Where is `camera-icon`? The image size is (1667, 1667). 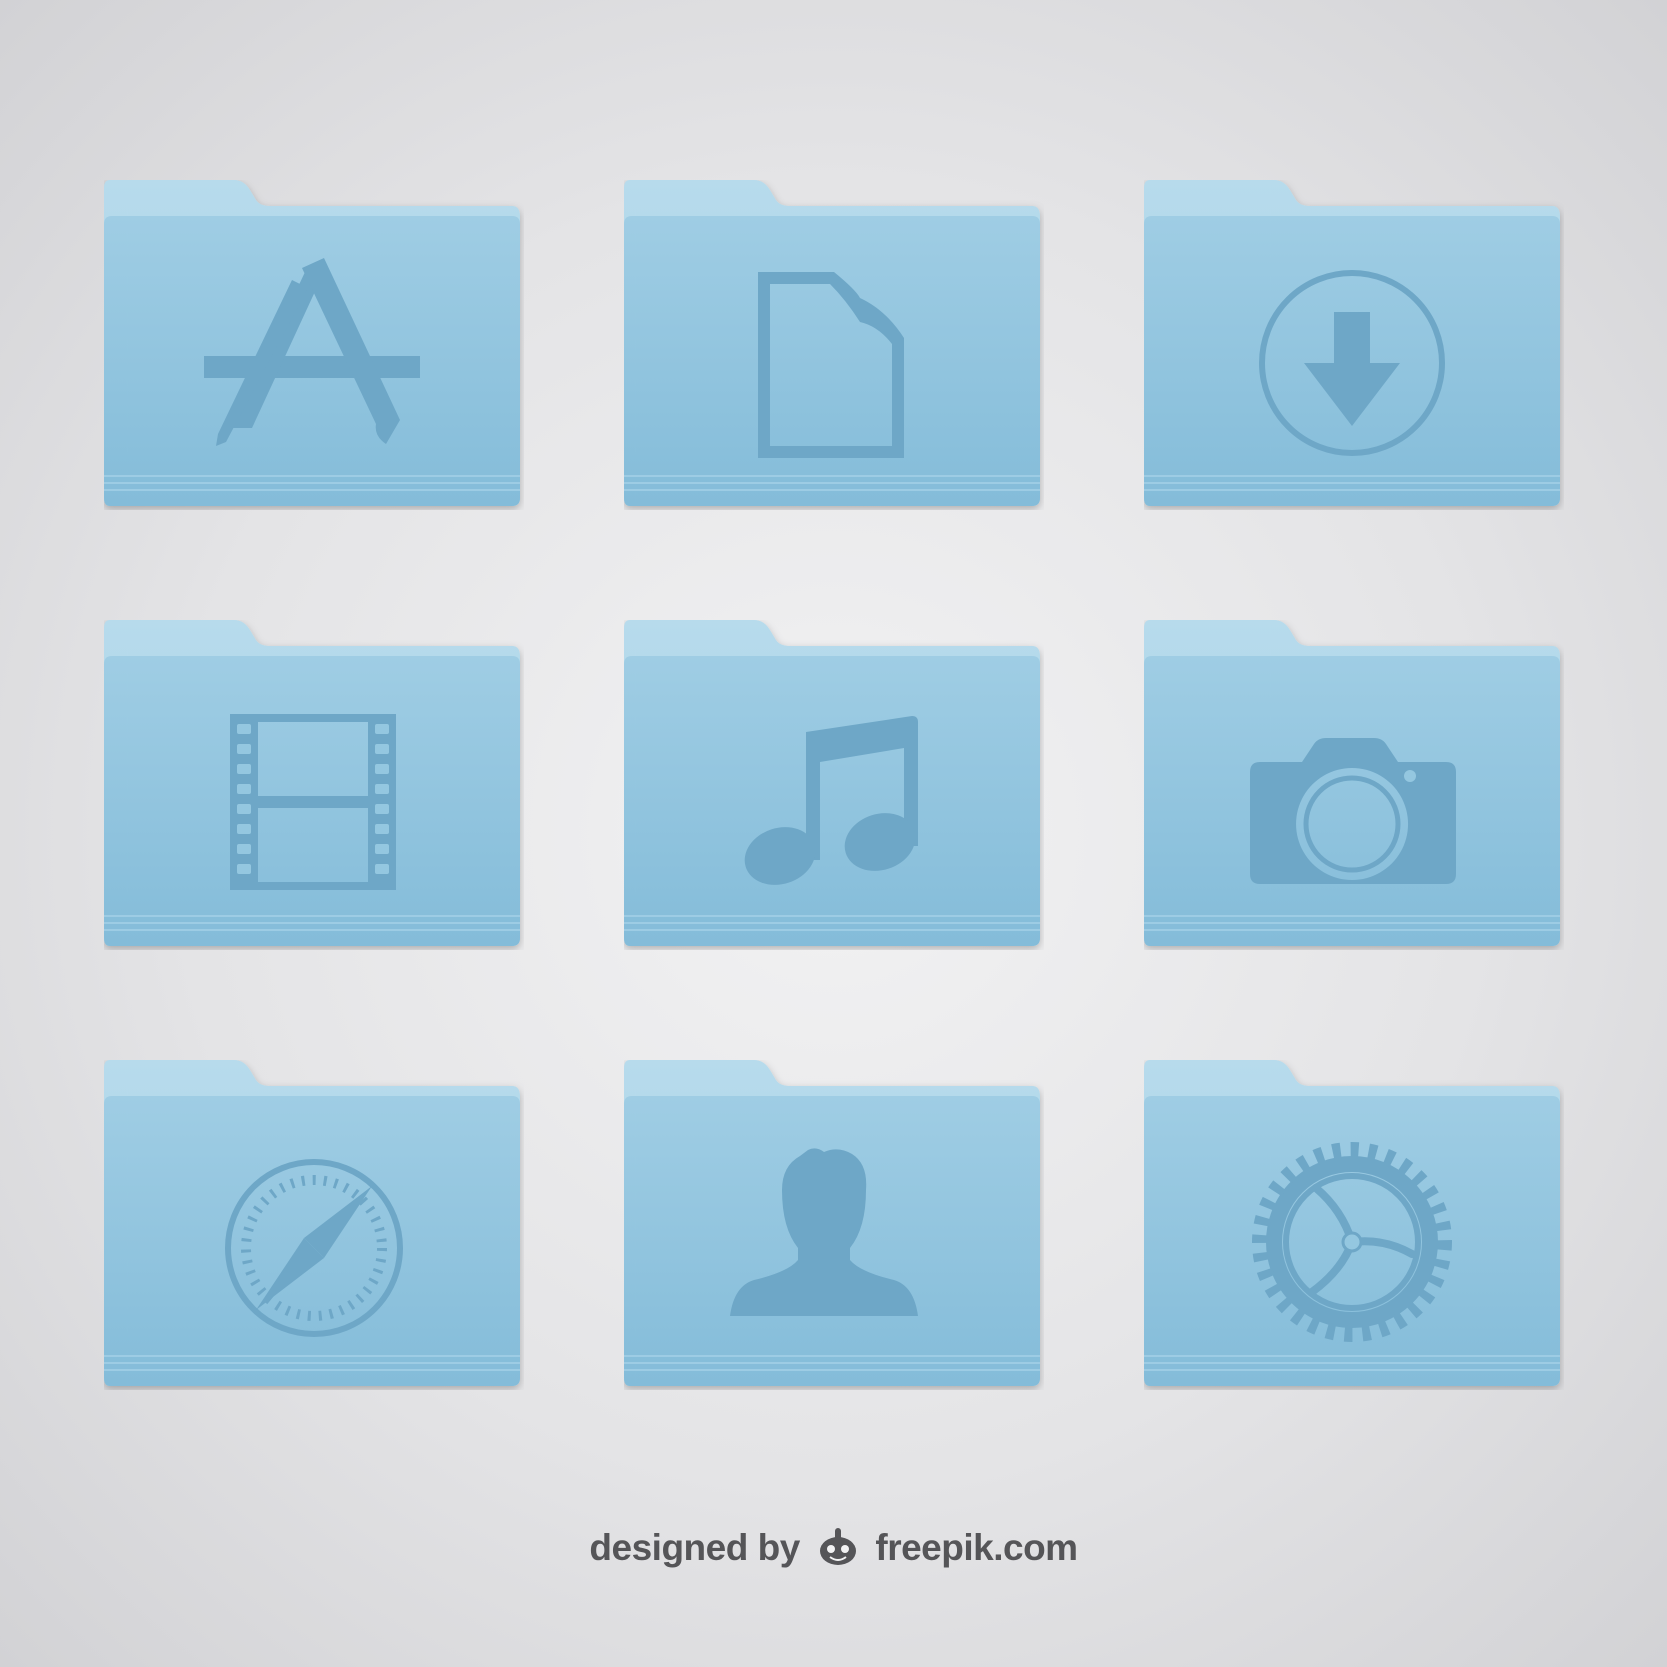 camera-icon is located at coordinates (1353, 811).